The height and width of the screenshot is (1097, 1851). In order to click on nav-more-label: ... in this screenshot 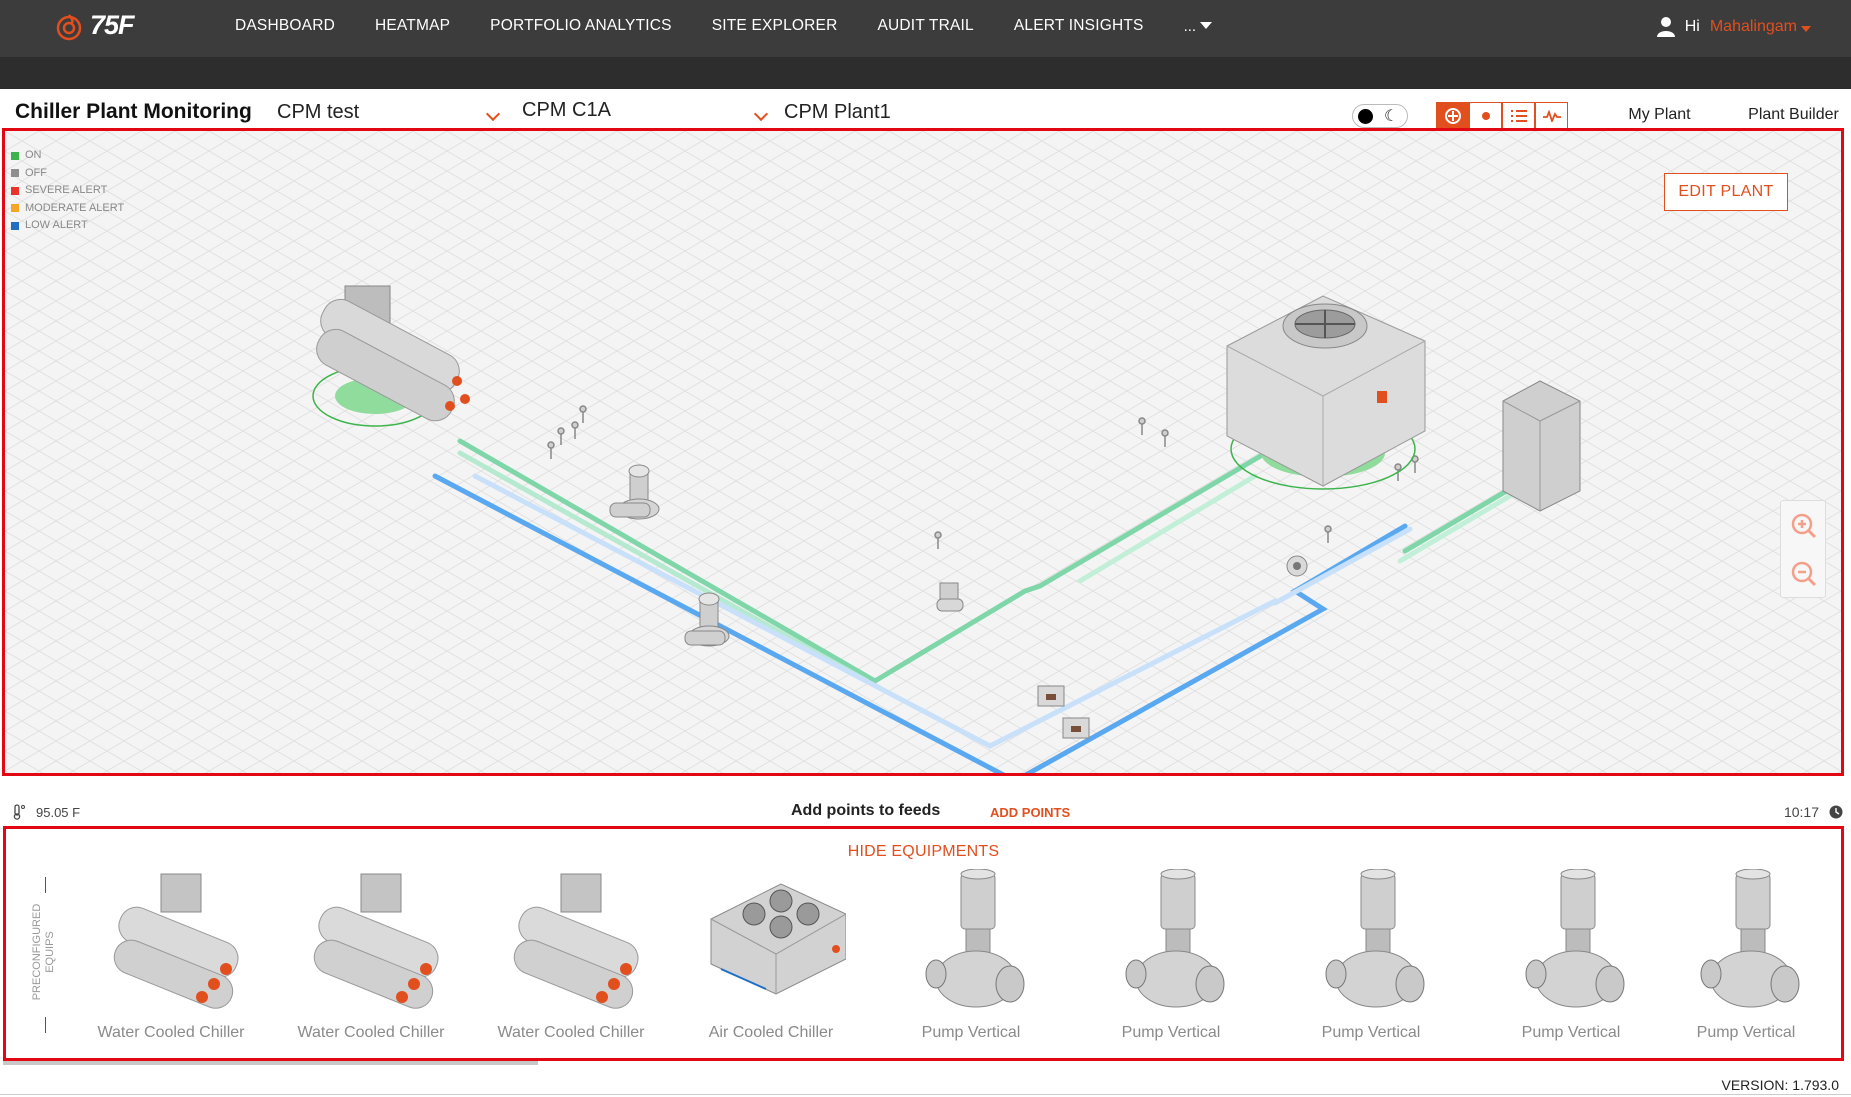, I will do `click(1190, 26)`.